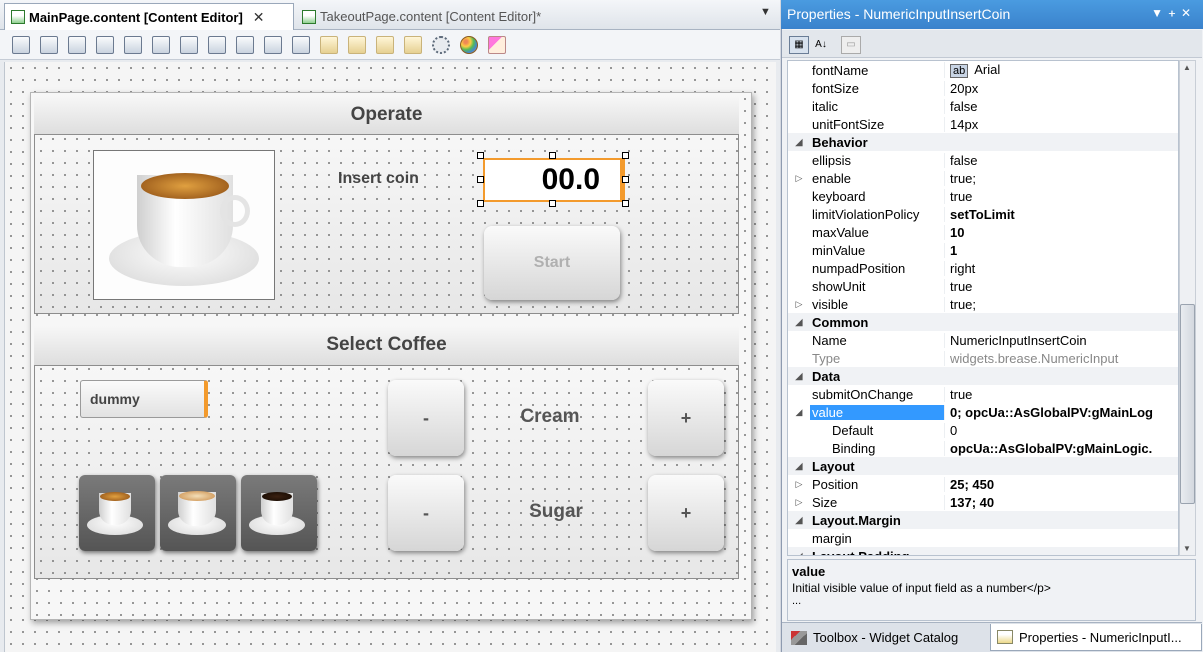 Image resolution: width=1203 pixels, height=652 pixels. I want to click on property-value: widgets.brease.NumericInput, so click(1061, 358).